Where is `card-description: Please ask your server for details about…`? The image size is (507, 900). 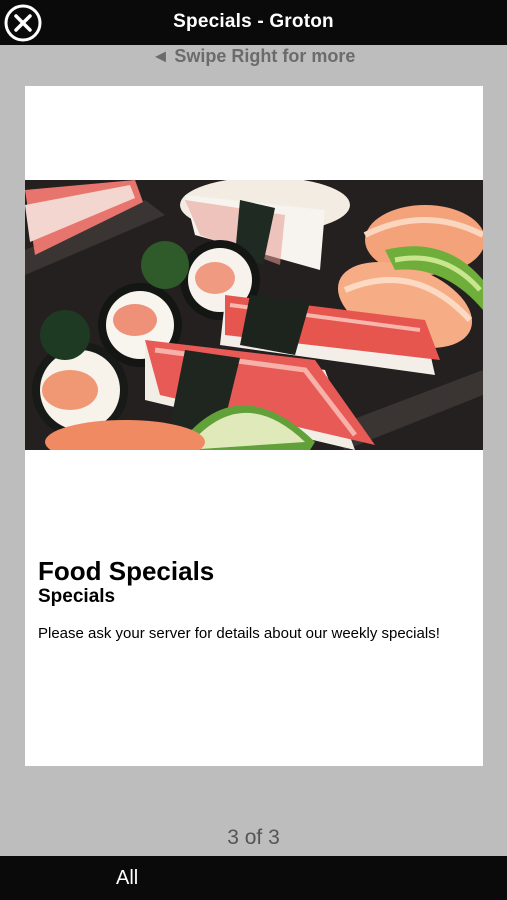
card-description: Please ask your server for details about… is located at coordinates (239, 633).